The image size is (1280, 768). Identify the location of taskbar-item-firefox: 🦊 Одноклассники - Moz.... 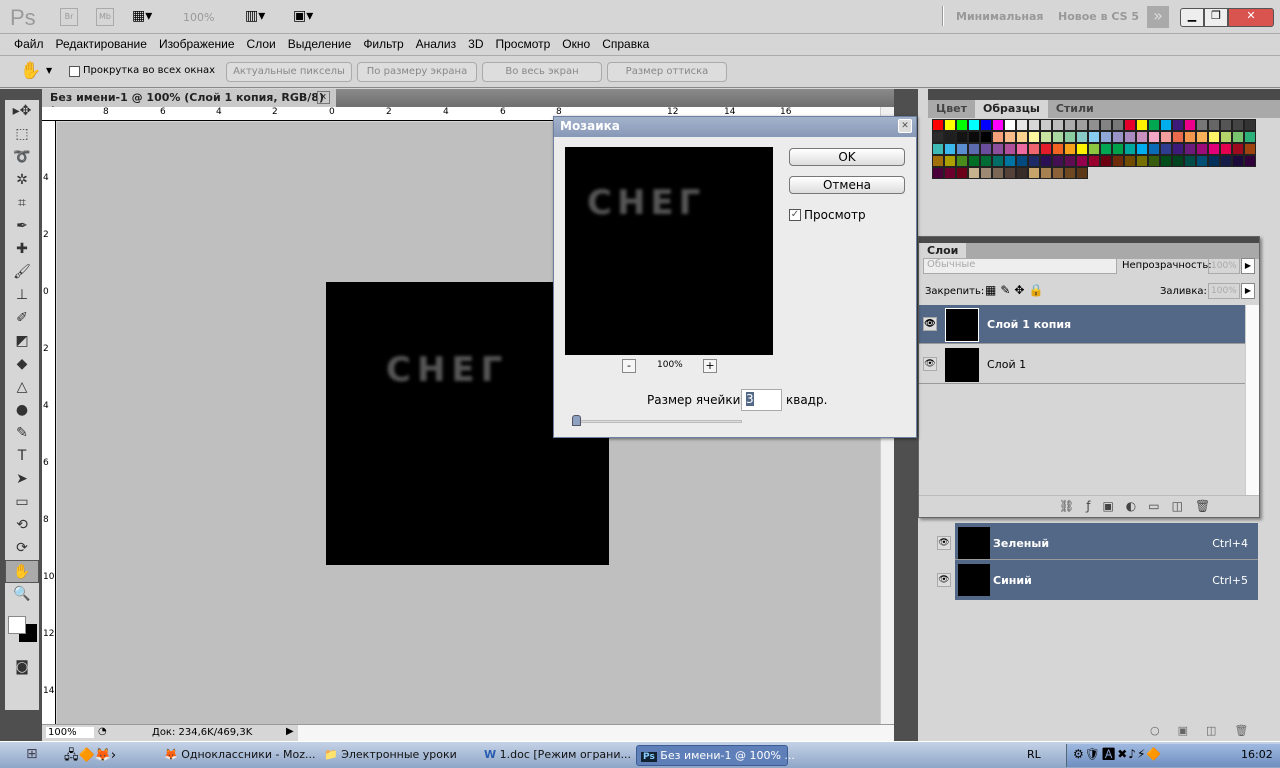
(237, 755).